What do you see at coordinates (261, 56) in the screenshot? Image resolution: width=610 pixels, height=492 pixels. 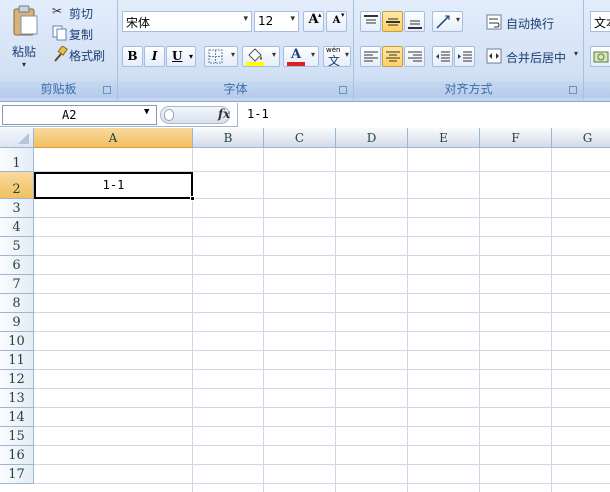 I see `fill-color-button: ▾` at bounding box center [261, 56].